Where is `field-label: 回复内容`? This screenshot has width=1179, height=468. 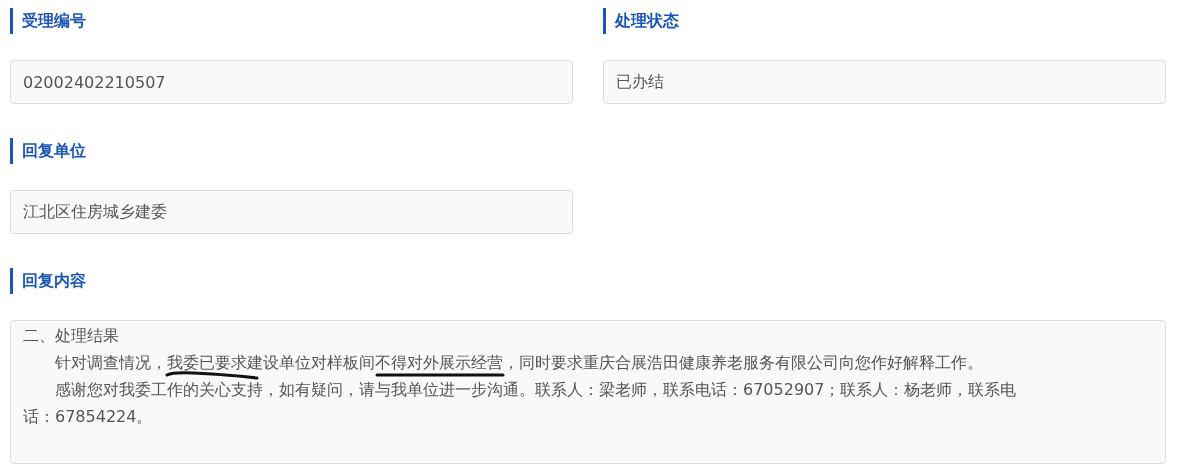
field-label: 回复内容 is located at coordinates (54, 281).